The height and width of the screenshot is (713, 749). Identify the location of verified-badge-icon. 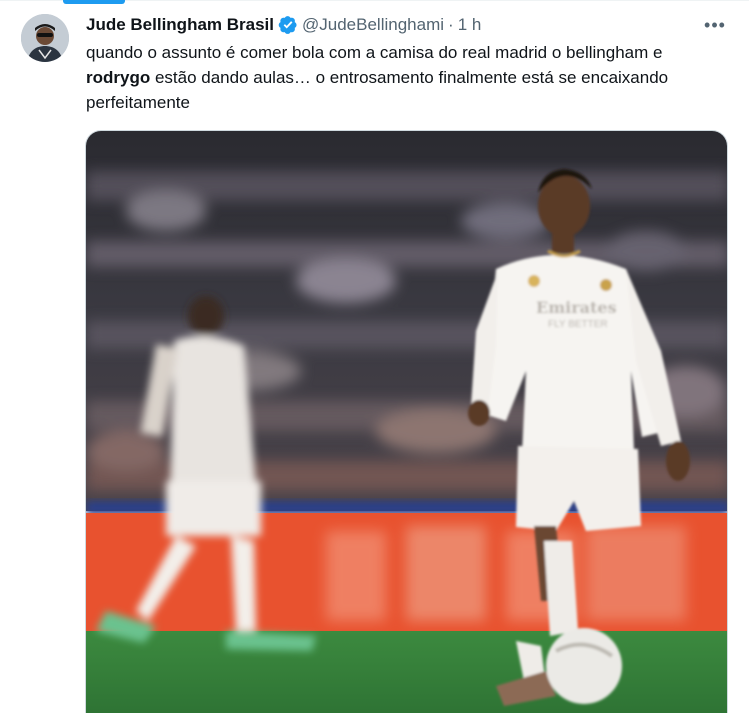
(288, 25).